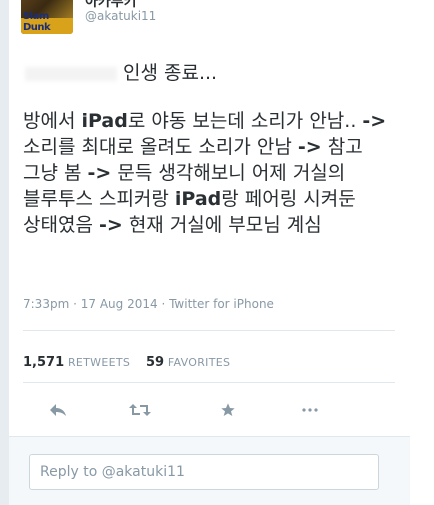 Image resolution: width=434 pixels, height=505 pixels. I want to click on more-icon, so click(310, 410).